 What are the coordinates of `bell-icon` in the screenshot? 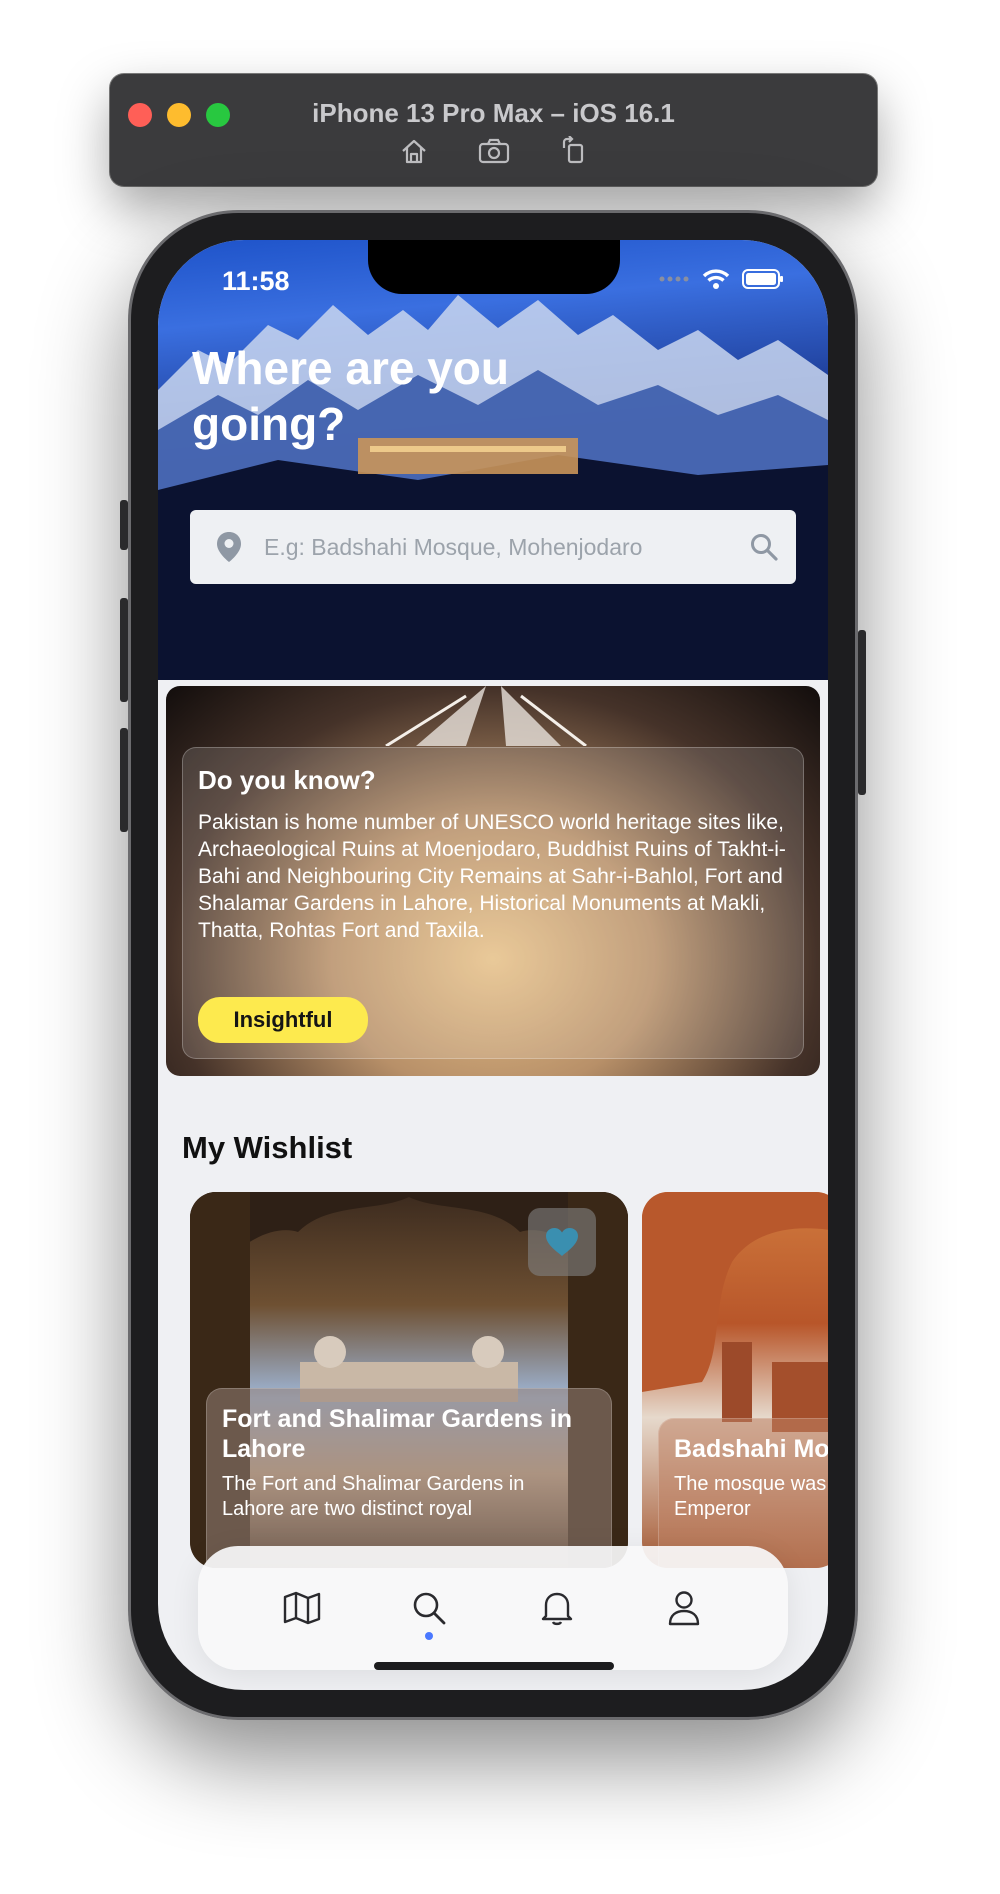 It's located at (557, 1608).